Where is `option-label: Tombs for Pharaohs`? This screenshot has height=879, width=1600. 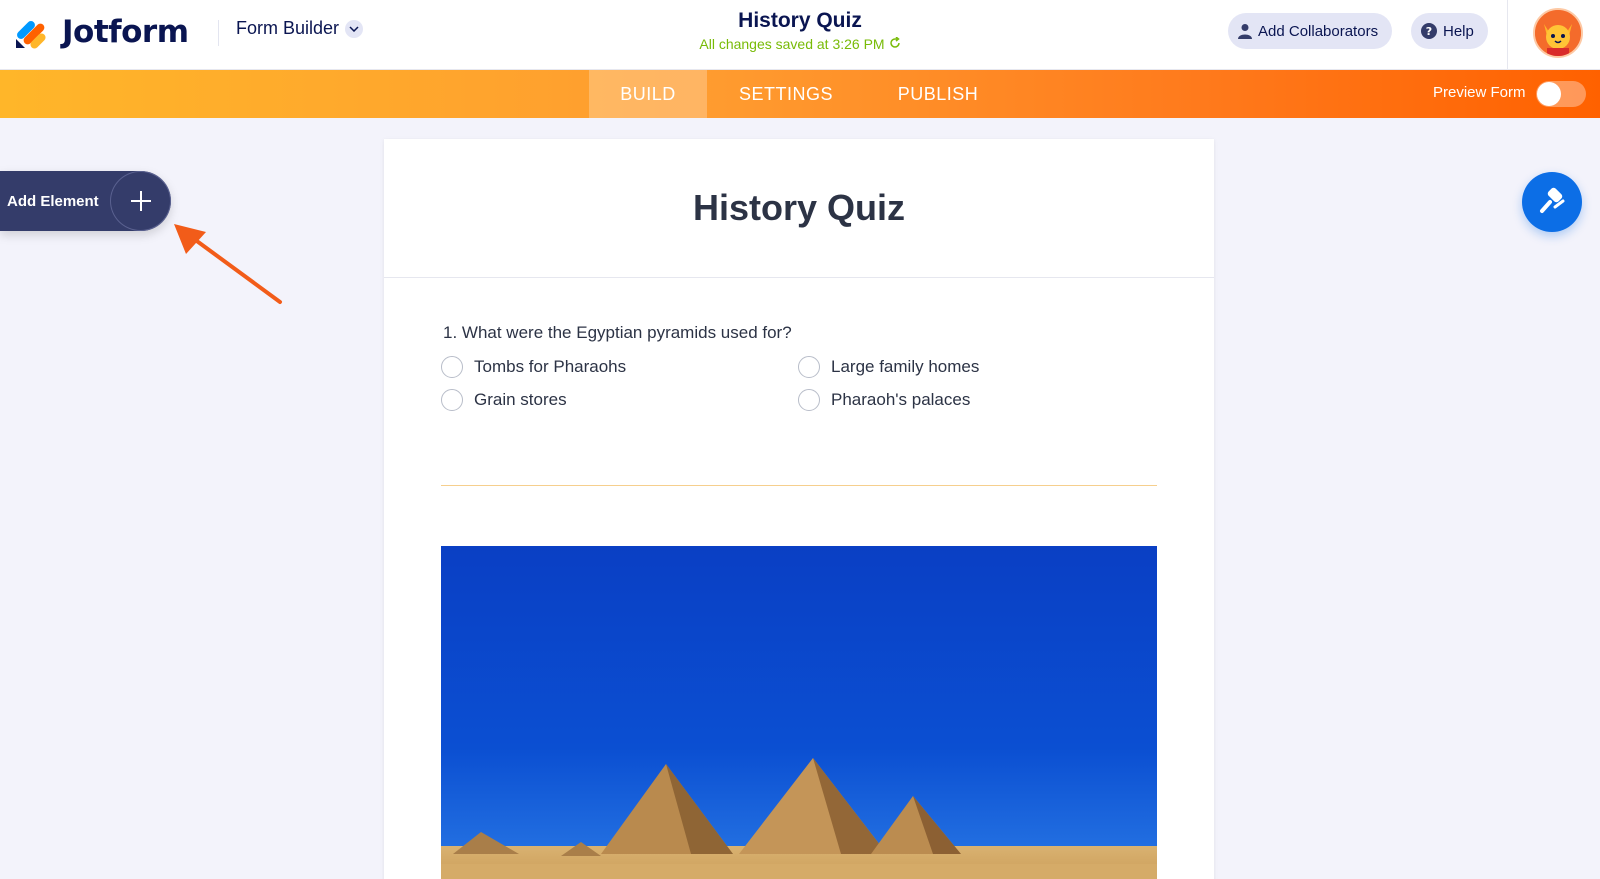 option-label: Tombs for Pharaohs is located at coordinates (550, 366).